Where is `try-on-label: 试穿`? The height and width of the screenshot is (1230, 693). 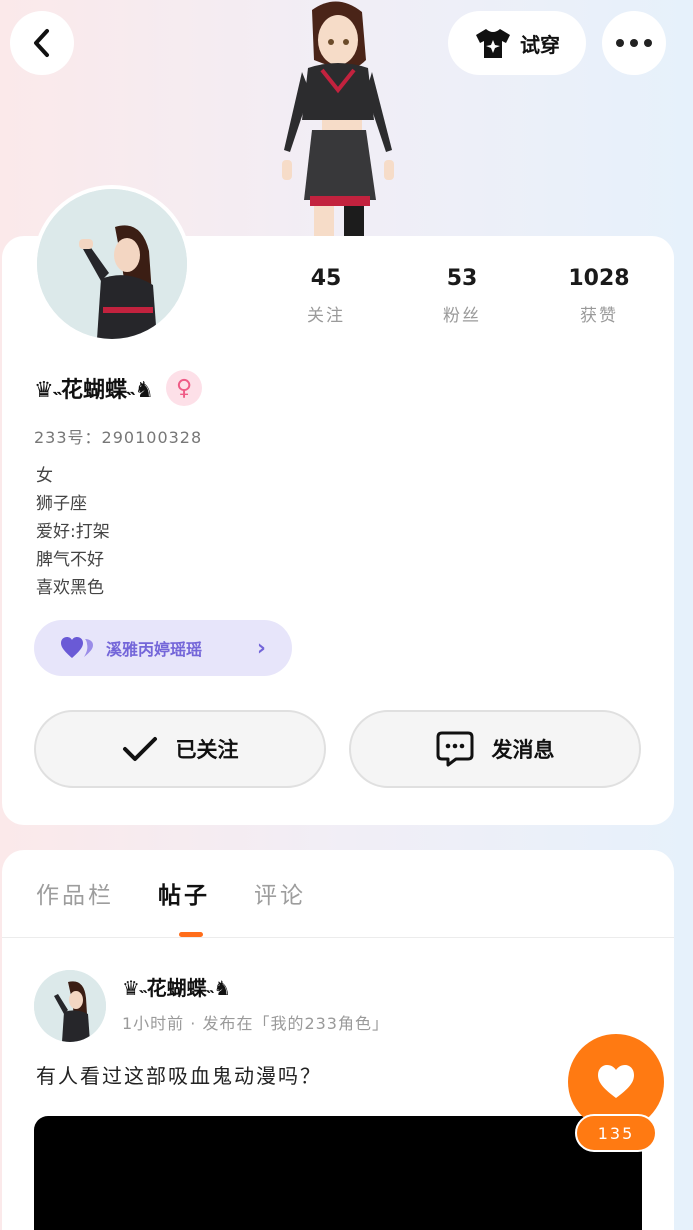 try-on-label: 试穿 is located at coordinates (540, 44).